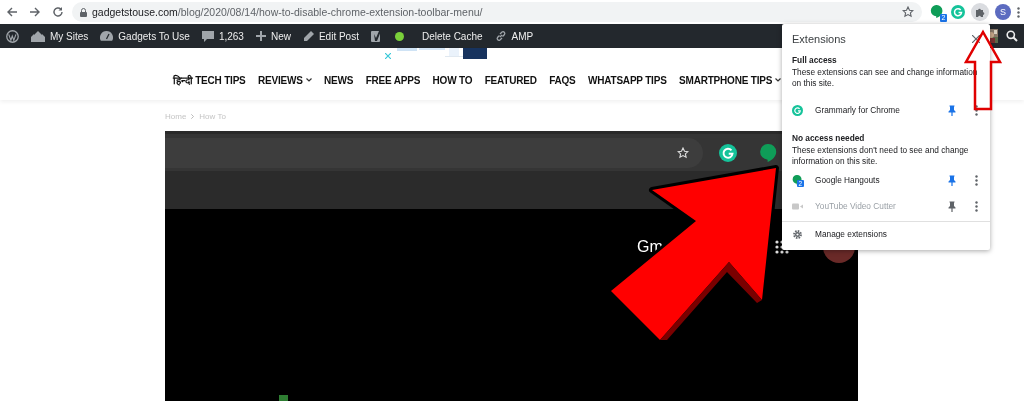 The width and height of the screenshot is (1024, 406). Describe the element at coordinates (1018, 12) in the screenshot. I see `menu-icon` at that location.